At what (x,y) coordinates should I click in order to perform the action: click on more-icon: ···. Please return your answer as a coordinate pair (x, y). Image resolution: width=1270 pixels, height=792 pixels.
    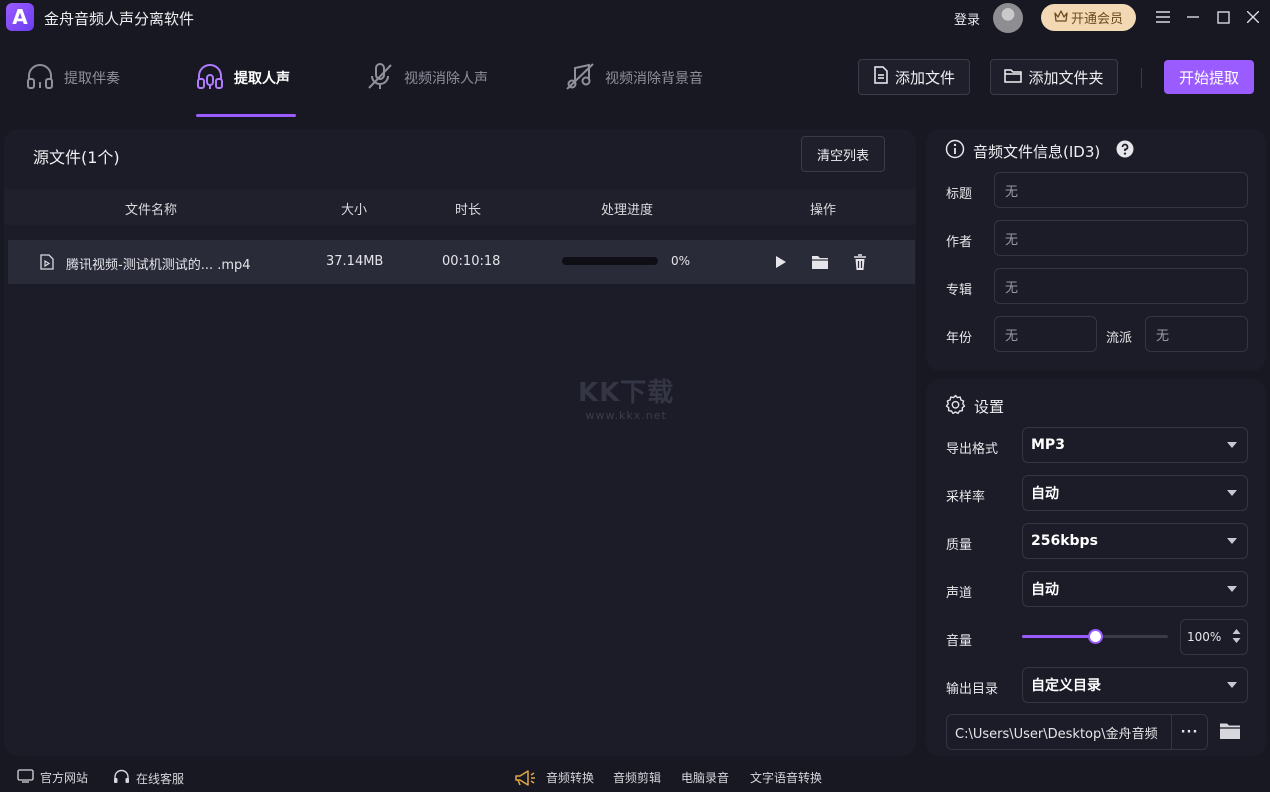
    Looking at the image, I should click on (1189, 732).